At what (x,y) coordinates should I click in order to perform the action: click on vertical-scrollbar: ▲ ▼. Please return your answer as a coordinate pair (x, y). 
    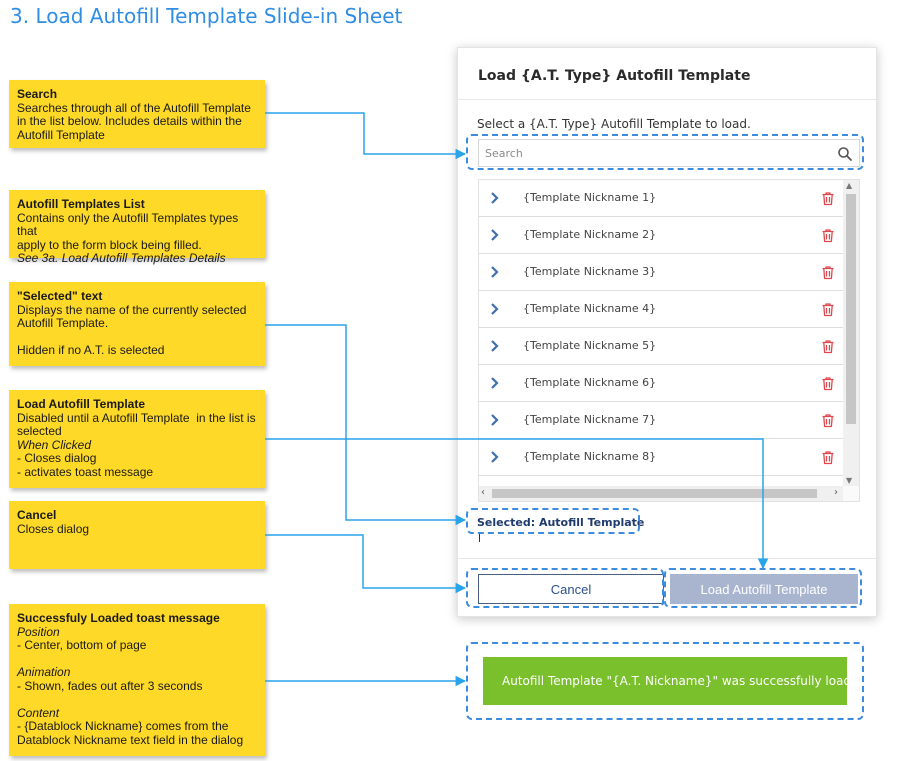
    Looking at the image, I should click on (851, 334).